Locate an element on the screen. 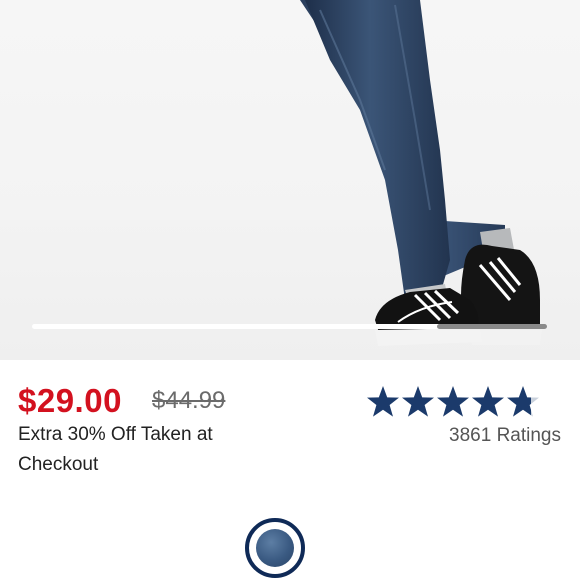 Image resolution: width=580 pixels, height=580 pixels. partial-star-icon is located at coordinates (523, 401).